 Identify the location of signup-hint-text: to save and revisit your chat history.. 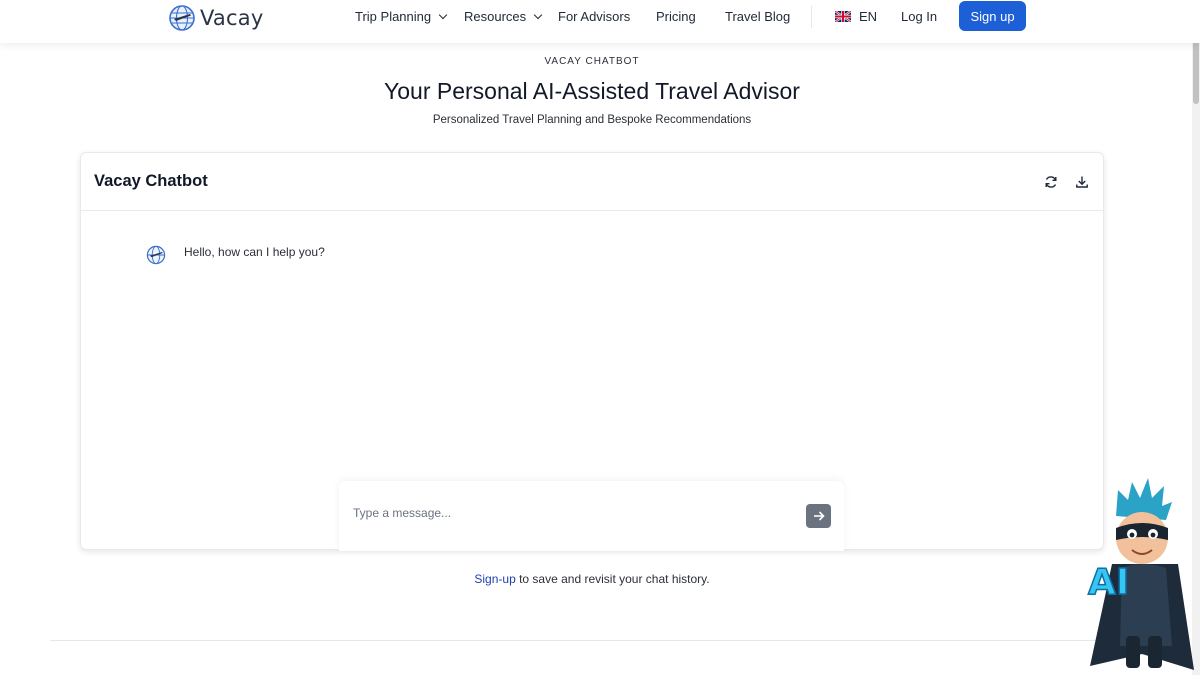
(612, 579).